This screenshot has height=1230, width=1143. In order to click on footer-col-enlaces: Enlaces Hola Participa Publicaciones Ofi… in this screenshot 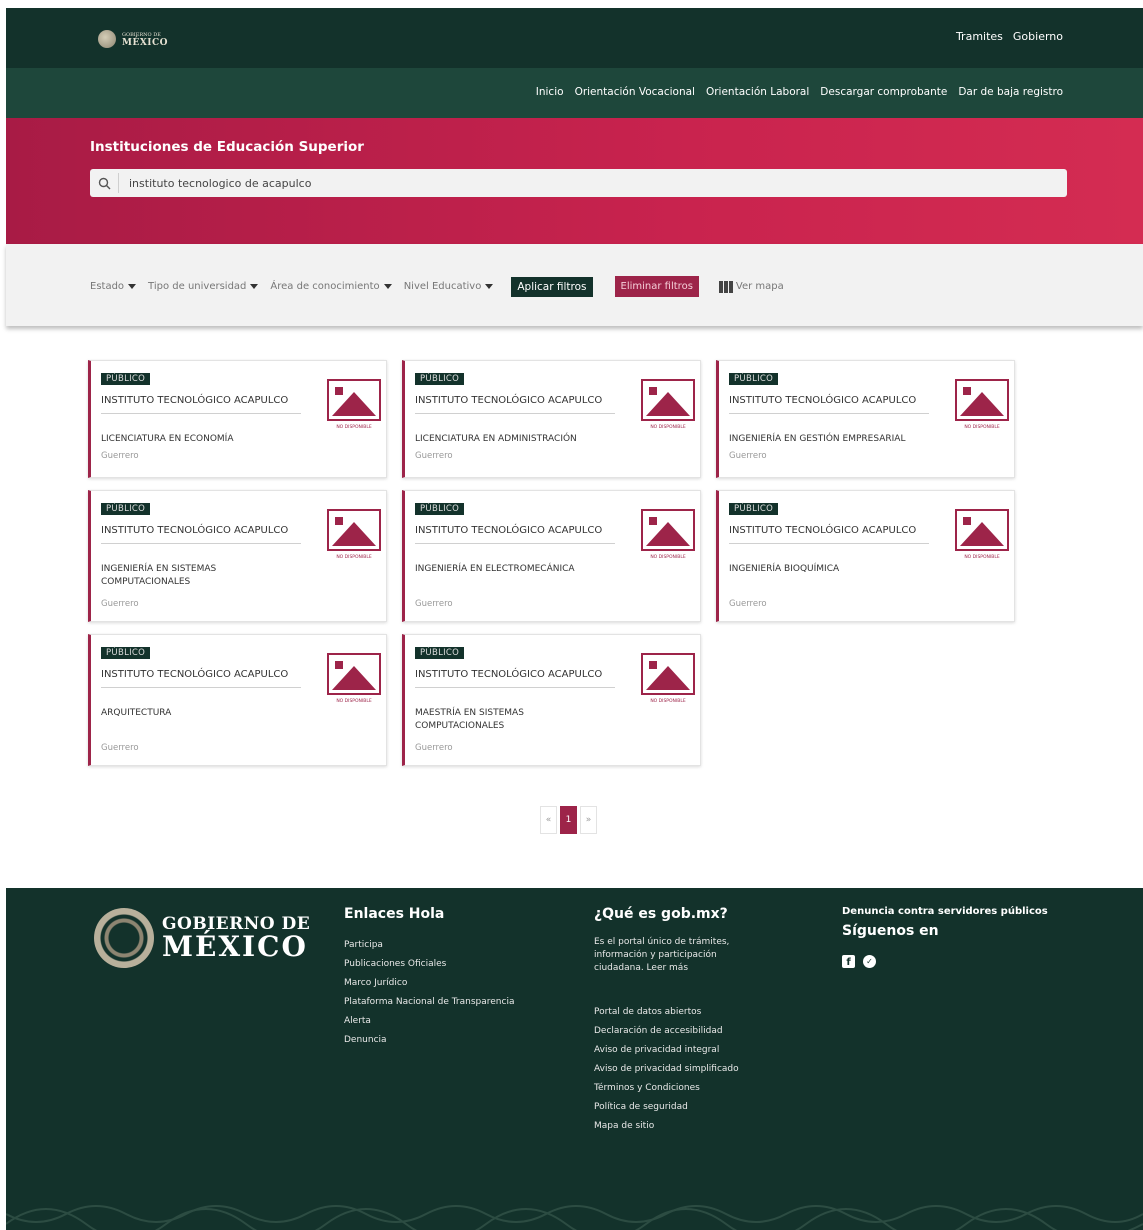, I will do `click(429, 978)`.